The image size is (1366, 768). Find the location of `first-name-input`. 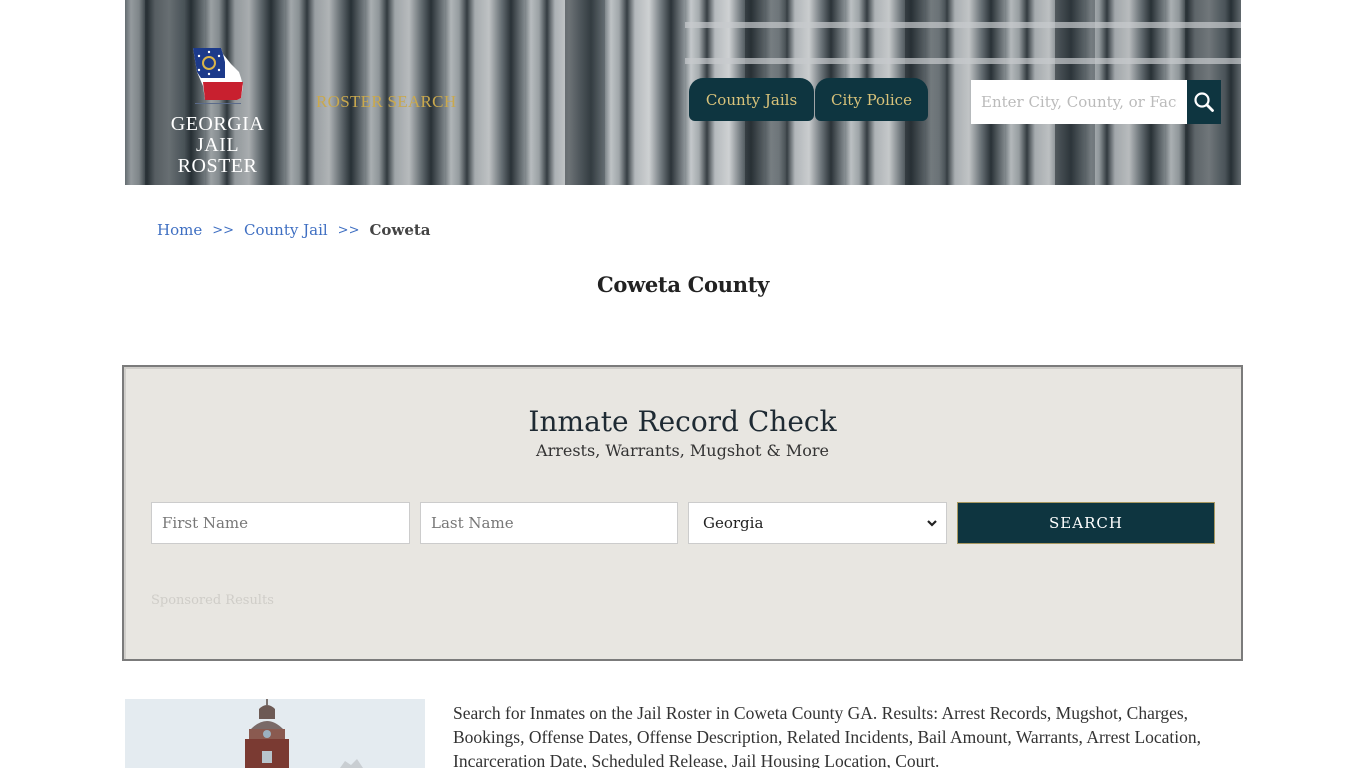

first-name-input is located at coordinates (280, 523).